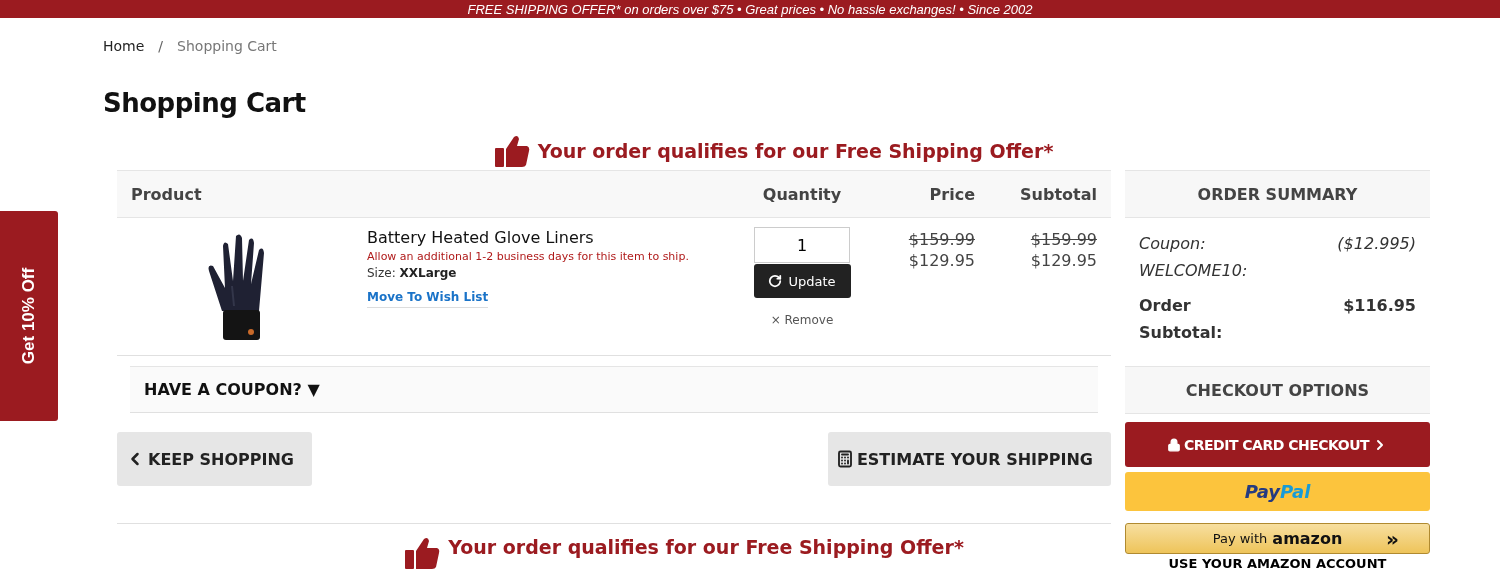 The image size is (1500, 577). What do you see at coordinates (1277, 563) in the screenshot?
I see `amazon-account-note: USE YOUR AMAZON ACCOUNT` at bounding box center [1277, 563].